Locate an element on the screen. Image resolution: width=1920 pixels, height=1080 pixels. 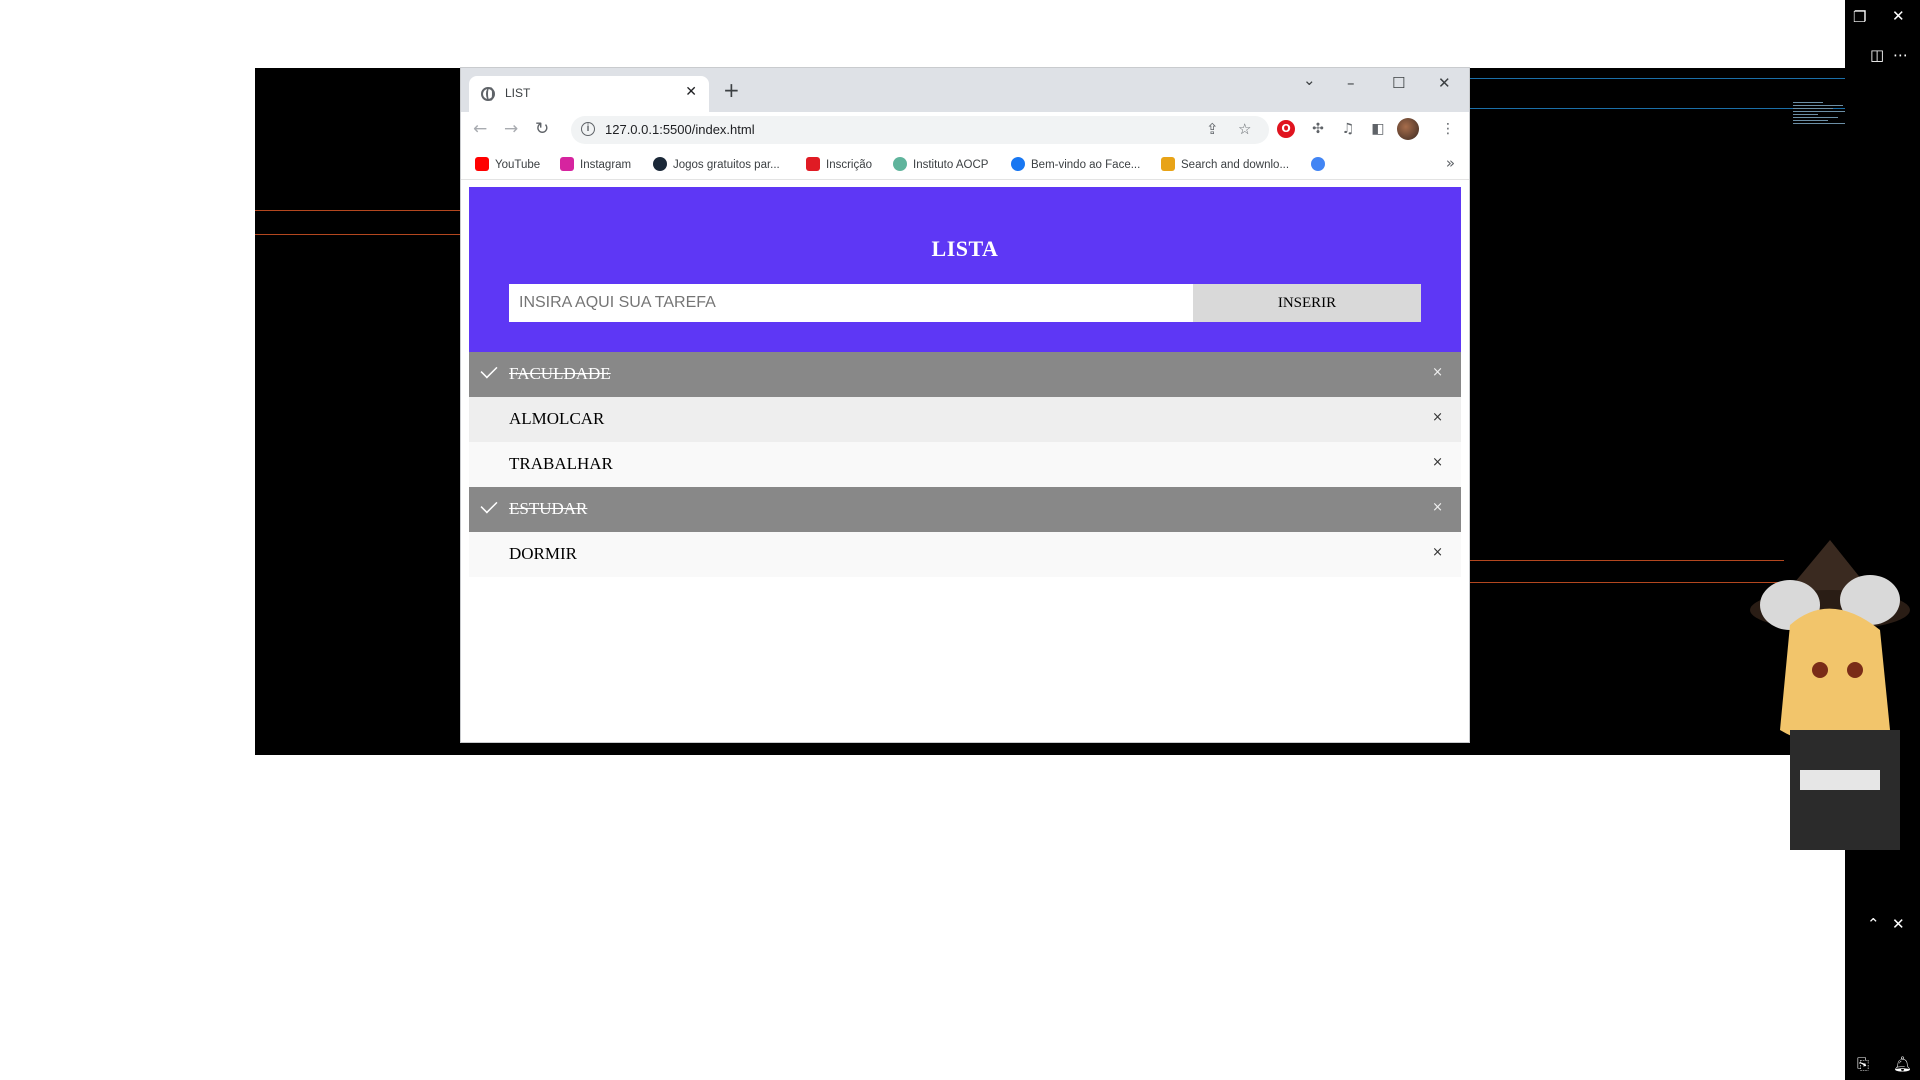
list-item: FACULDADE × is located at coordinates (965, 374).